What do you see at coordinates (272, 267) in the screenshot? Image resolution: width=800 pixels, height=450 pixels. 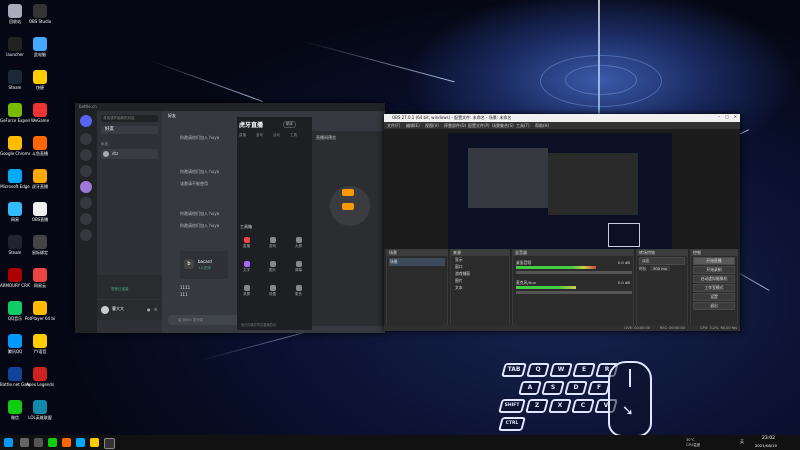 I see `tool-item: 图片` at bounding box center [272, 267].